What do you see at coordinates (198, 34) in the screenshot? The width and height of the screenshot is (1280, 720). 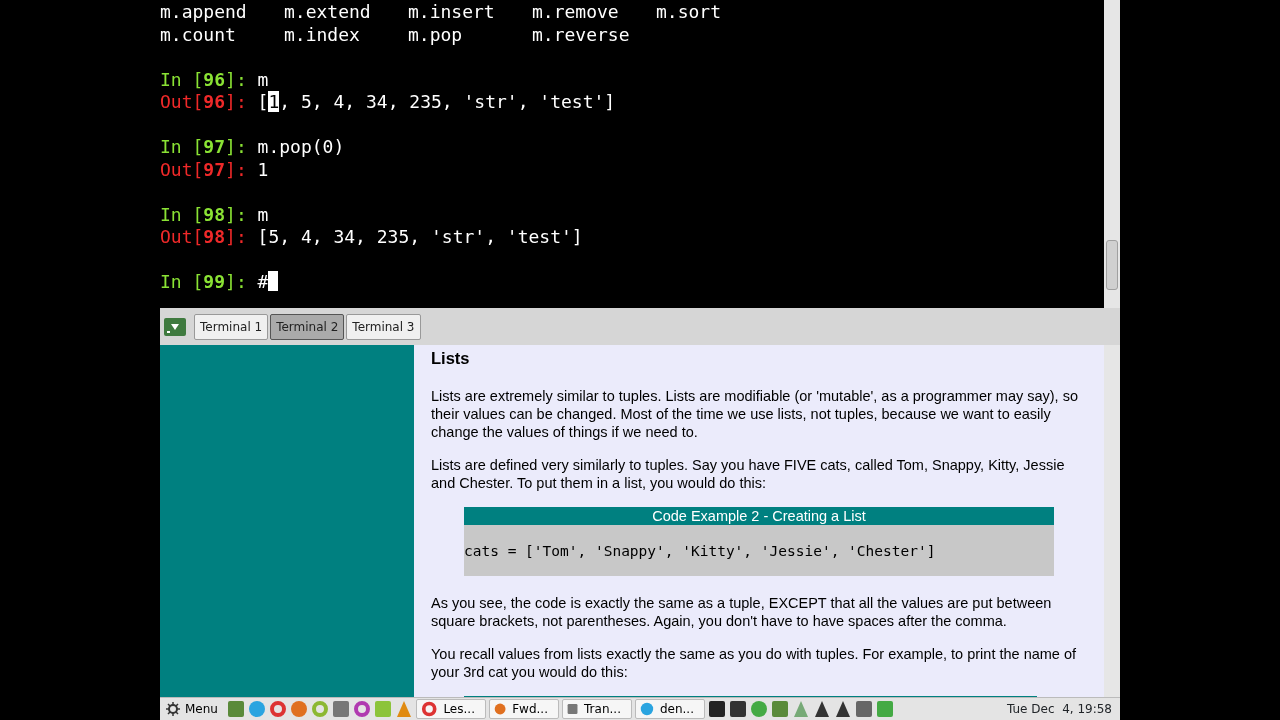 I see `completion-text: m.count` at bounding box center [198, 34].